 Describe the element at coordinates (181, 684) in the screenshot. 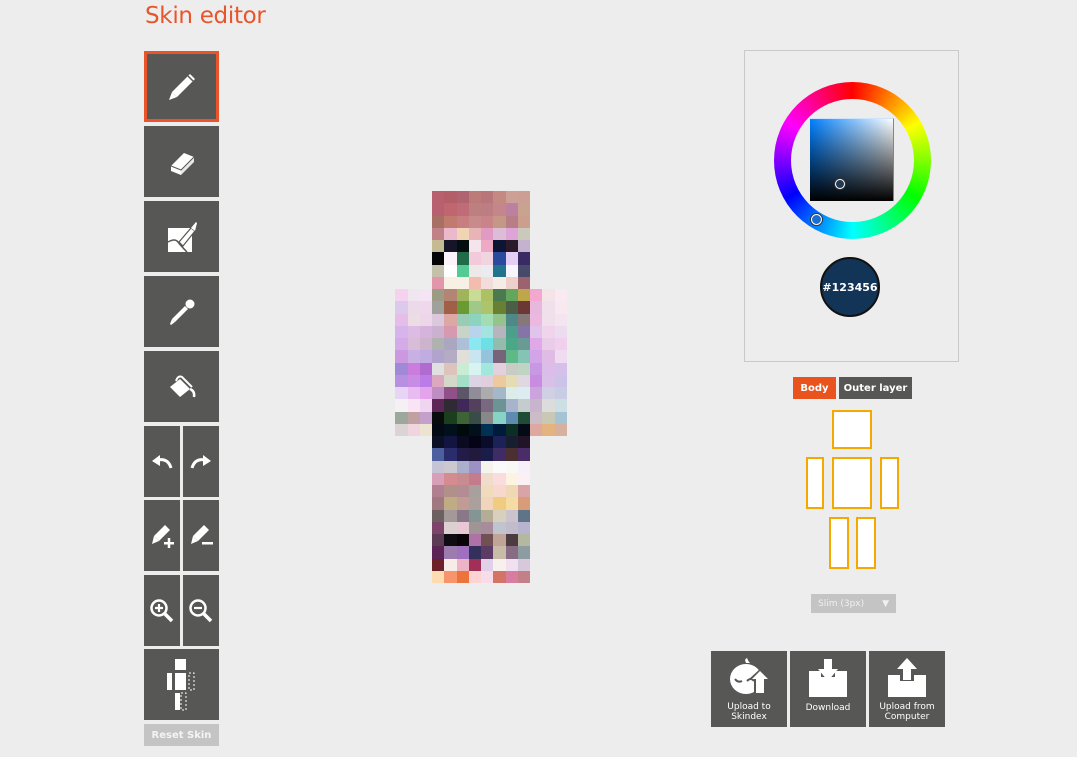

I see `toggle-body-parts-button` at that location.